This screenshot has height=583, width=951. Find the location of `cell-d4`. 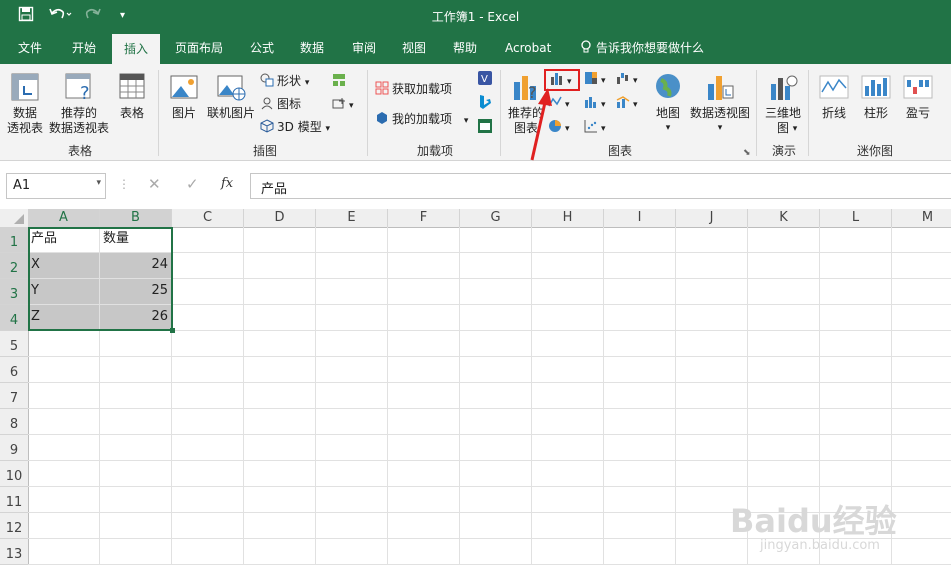

cell-d4 is located at coordinates (280, 318).